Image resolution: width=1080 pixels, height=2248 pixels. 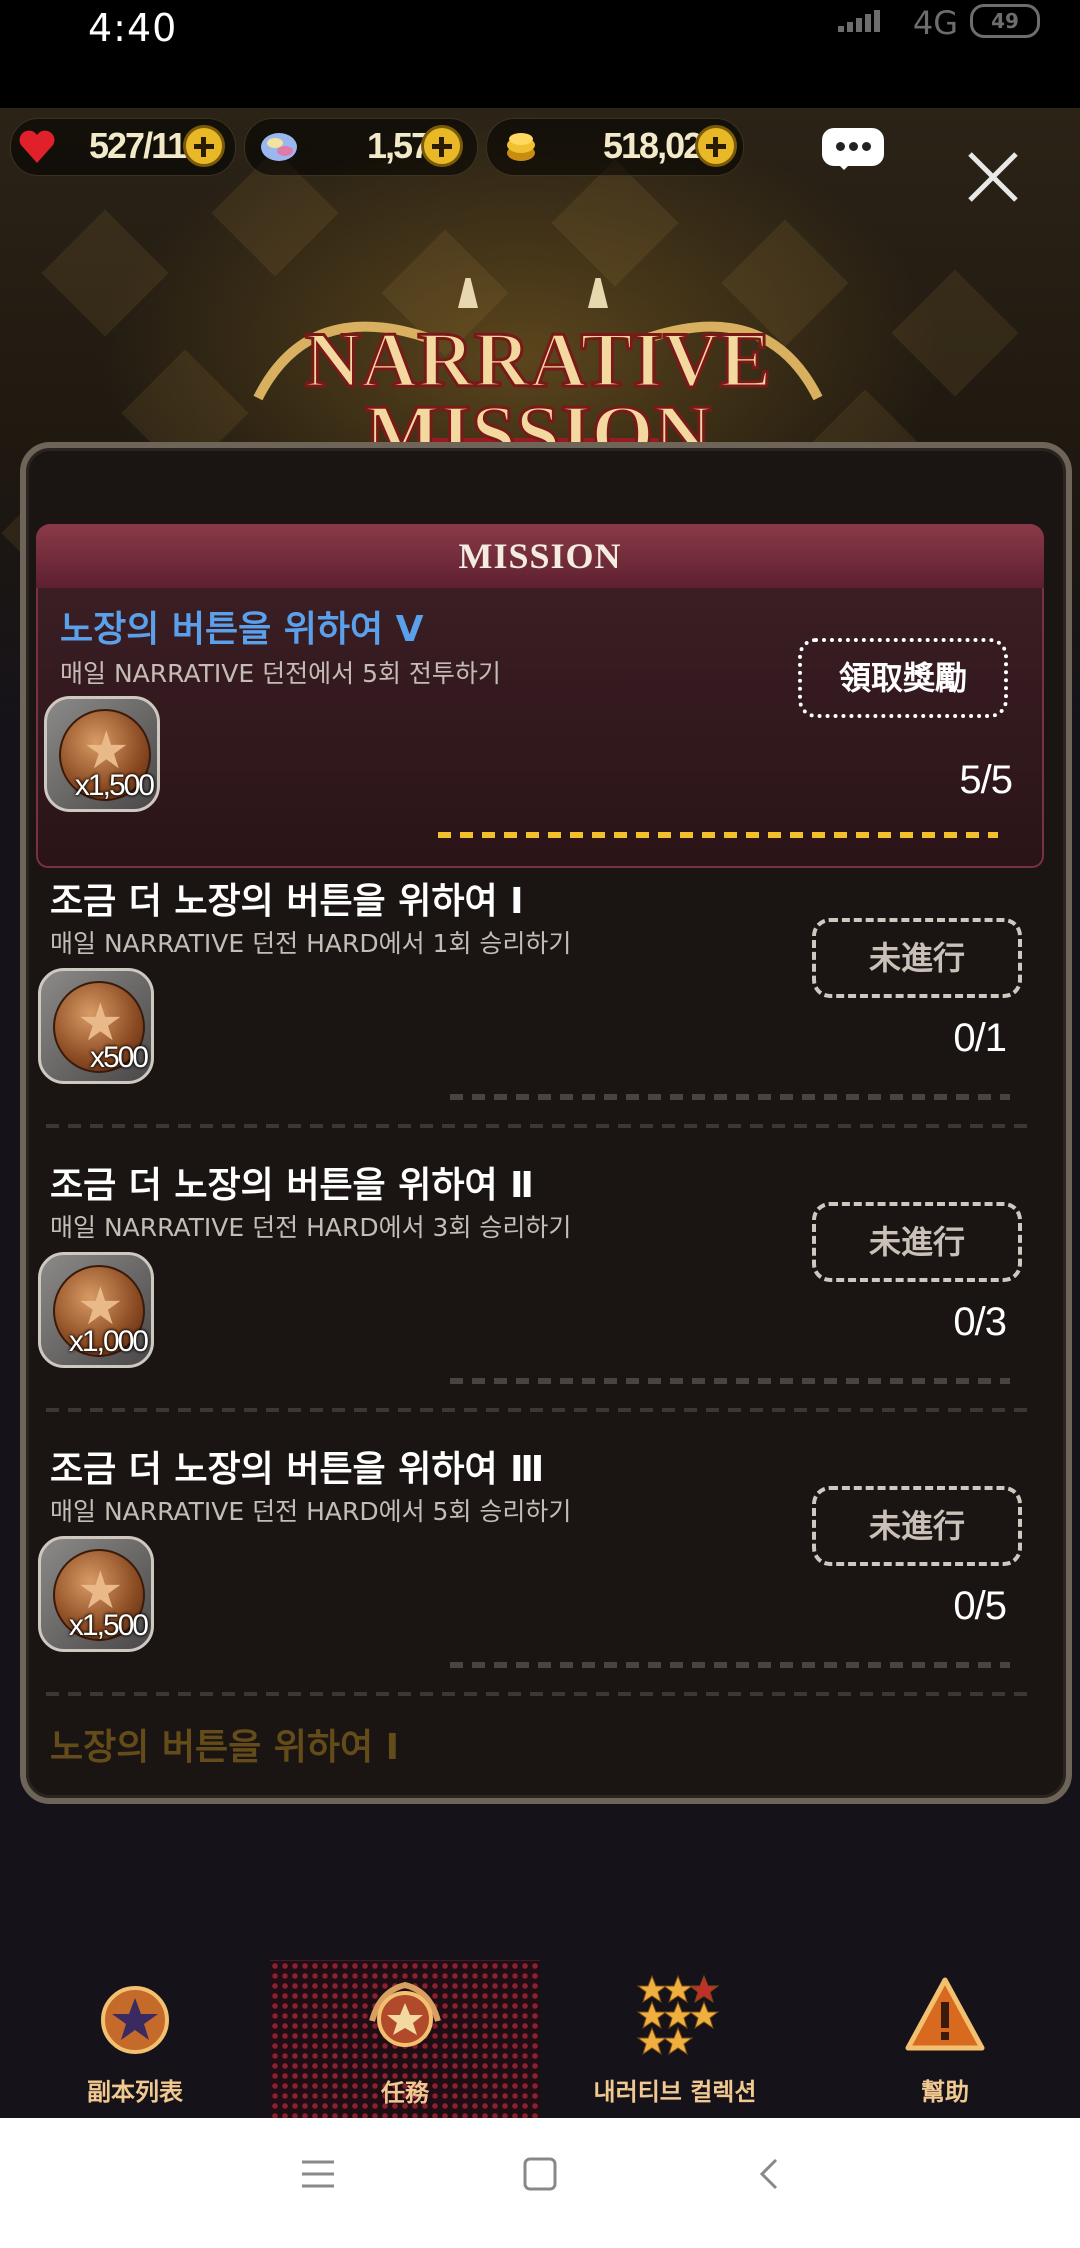 I want to click on mission-description: 매일 NARRATIVE 던전 HARD에서 1회 승리하기, so click(x=311, y=943).